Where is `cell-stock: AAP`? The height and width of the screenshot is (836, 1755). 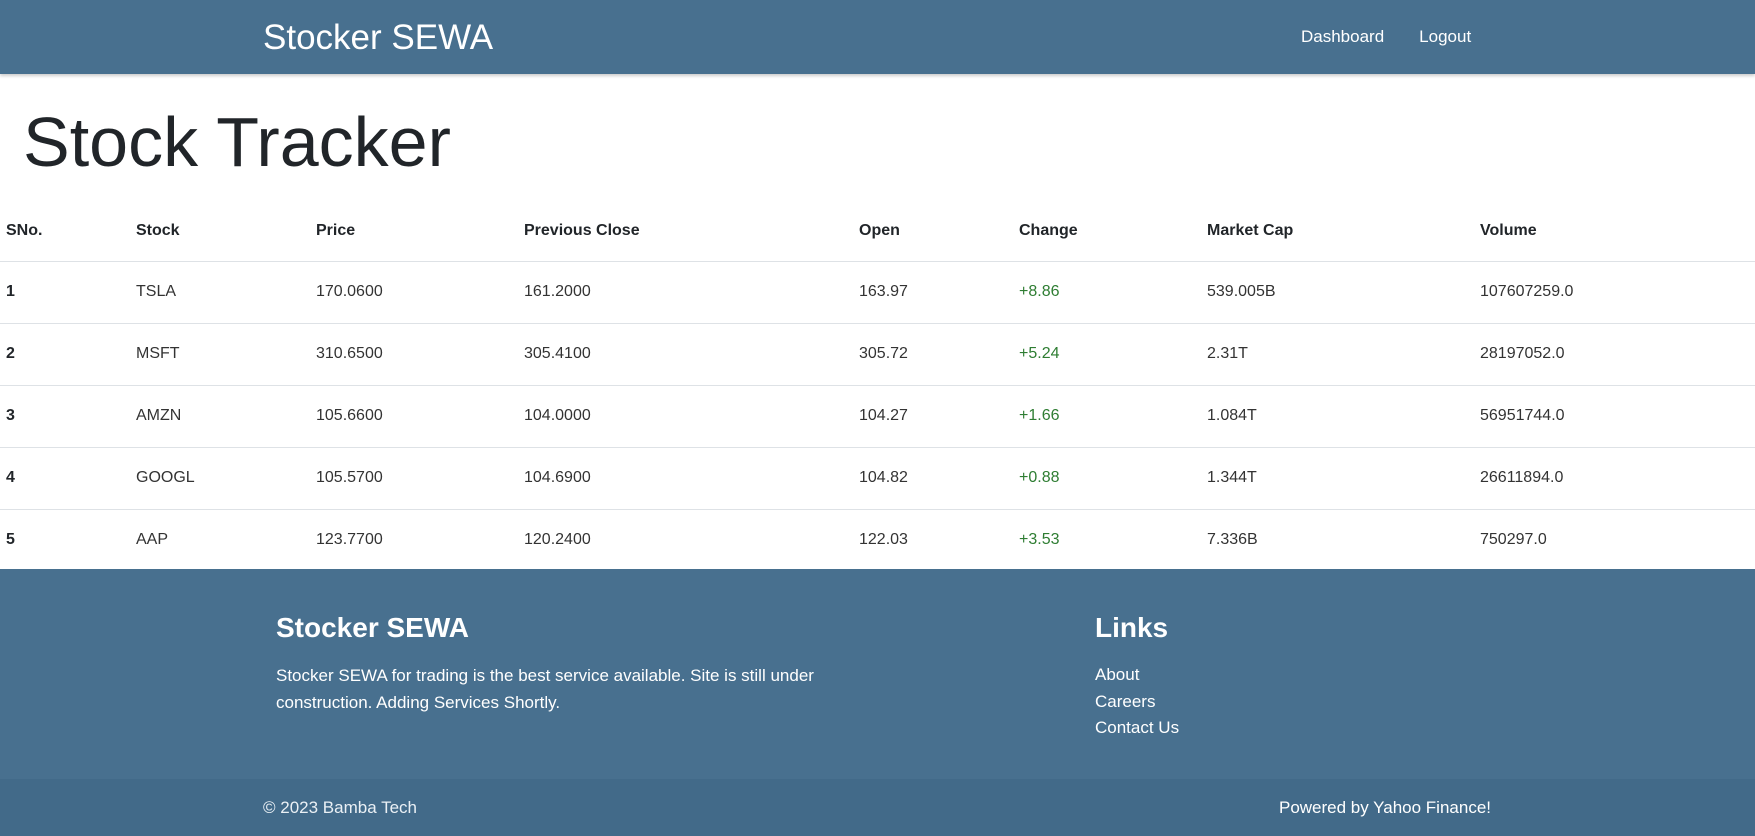 cell-stock: AAP is located at coordinates (152, 540).